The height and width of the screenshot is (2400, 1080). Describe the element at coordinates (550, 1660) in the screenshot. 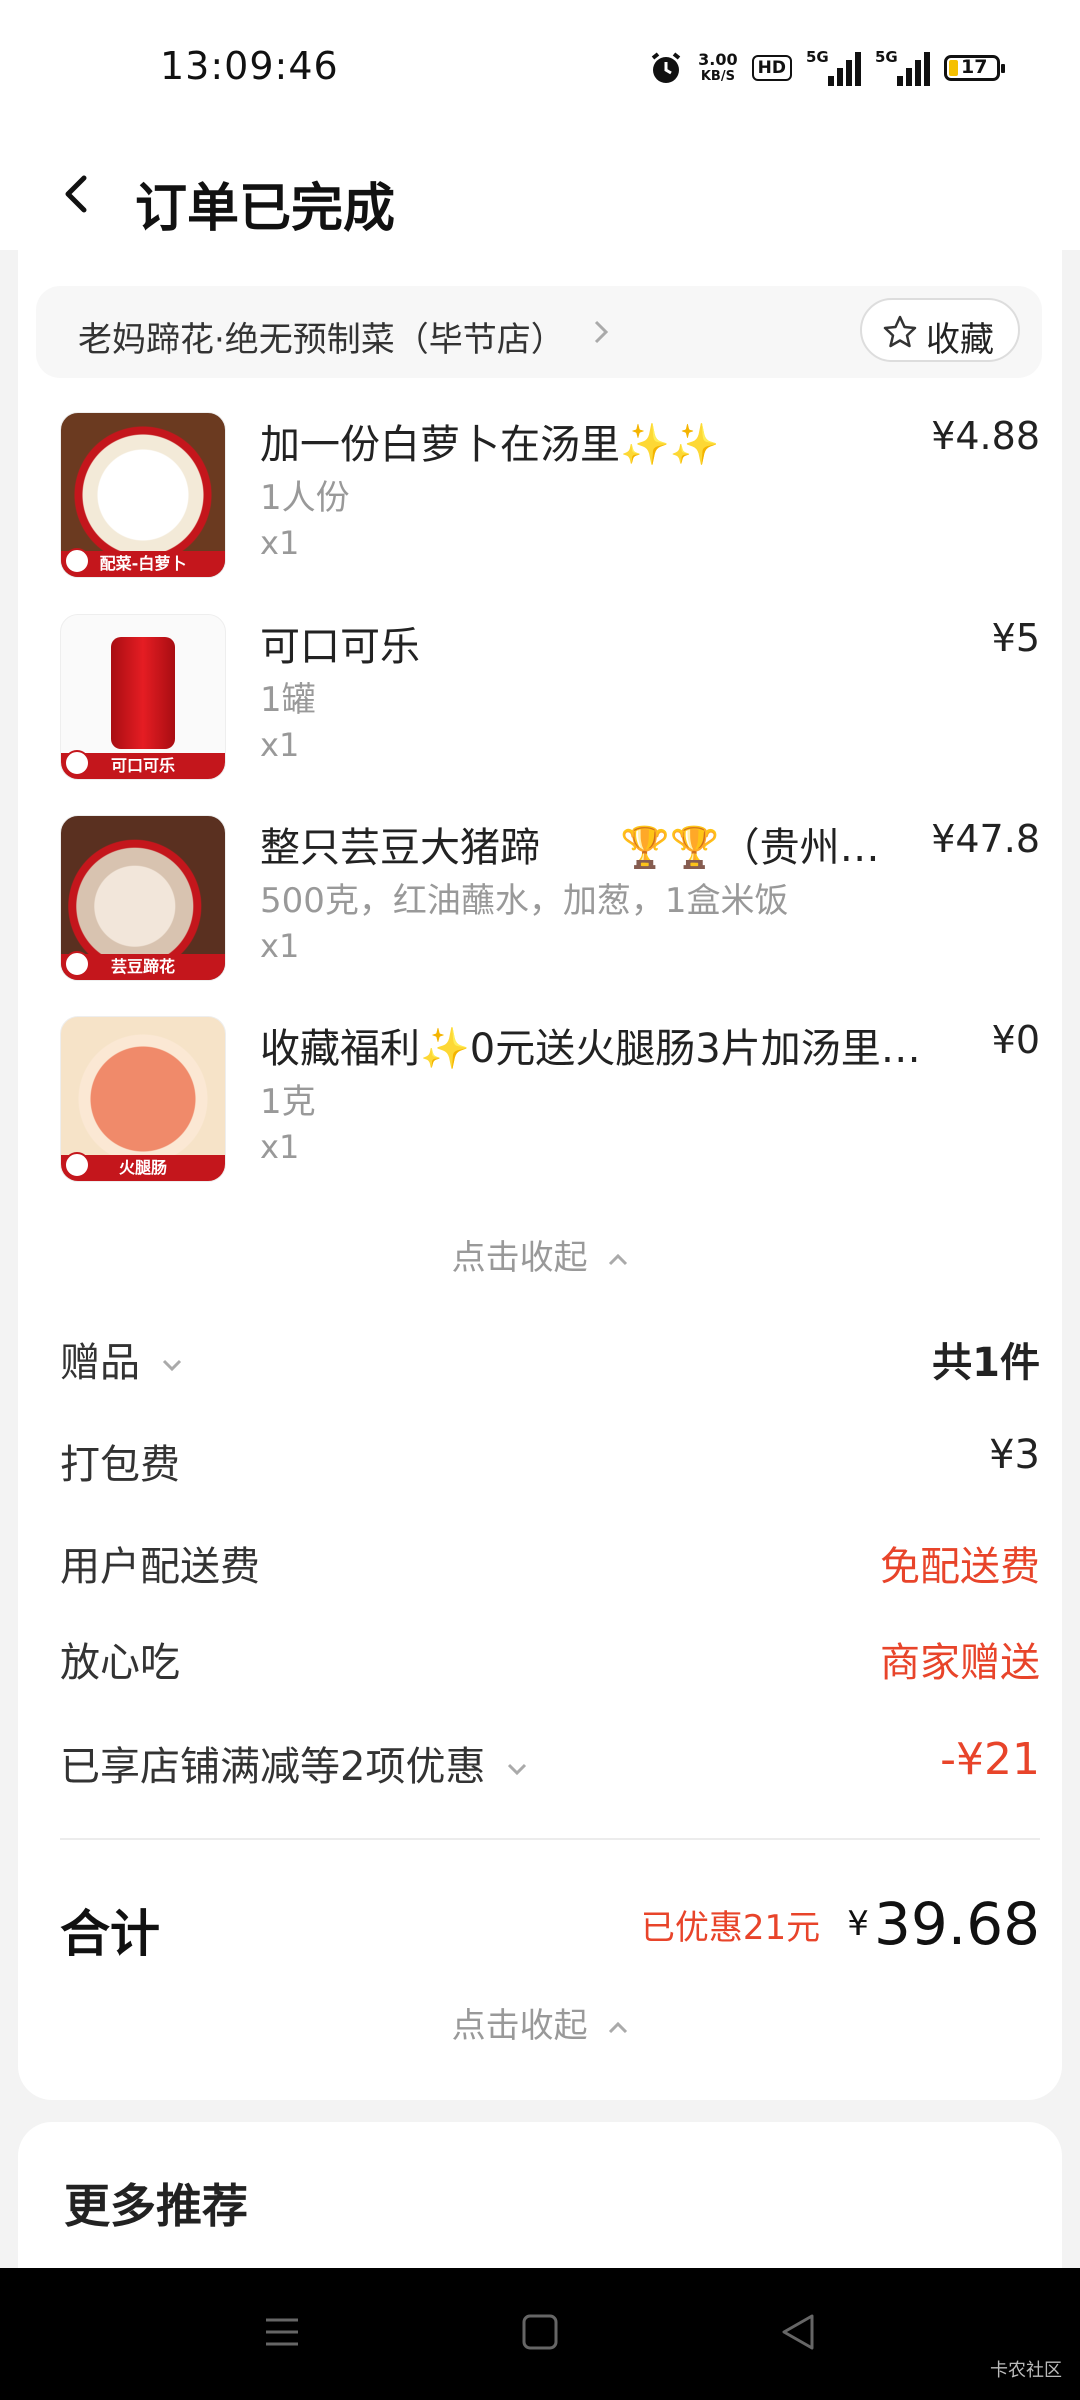

I see `safe-eat-row: 放心吃 商家赠送` at that location.